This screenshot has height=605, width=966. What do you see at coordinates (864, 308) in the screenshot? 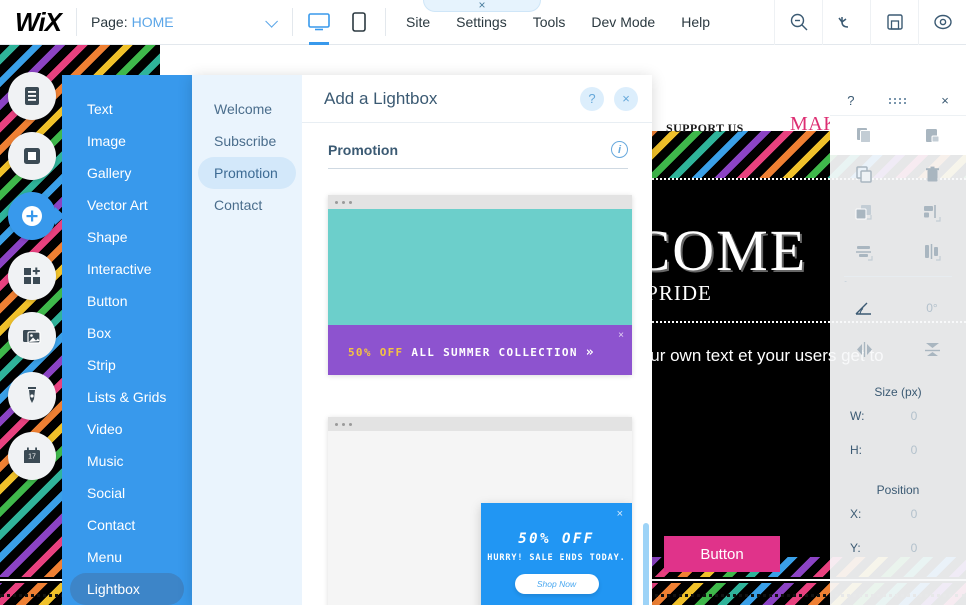
I see `toolbar-rotate-button` at bounding box center [864, 308].